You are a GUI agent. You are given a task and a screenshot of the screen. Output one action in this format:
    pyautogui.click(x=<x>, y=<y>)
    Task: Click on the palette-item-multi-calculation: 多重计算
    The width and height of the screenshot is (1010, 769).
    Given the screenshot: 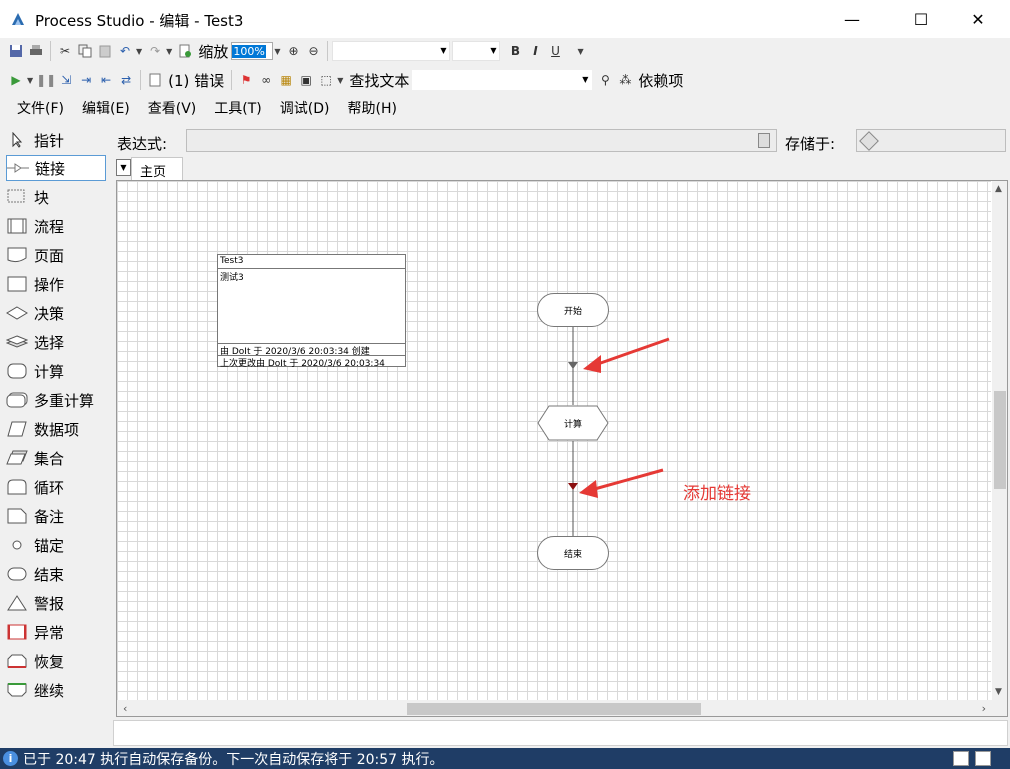 What is the action you would take?
    pyautogui.click(x=56, y=400)
    